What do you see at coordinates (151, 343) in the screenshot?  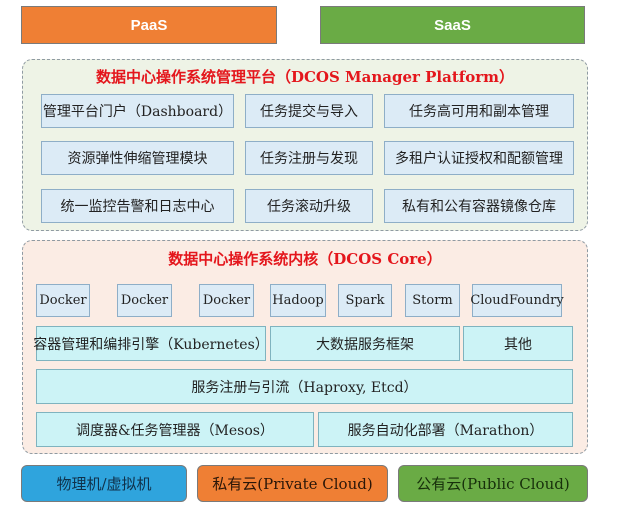 I see `kubernetes-box: 容器管理和编排引擎（Kubernetes）` at bounding box center [151, 343].